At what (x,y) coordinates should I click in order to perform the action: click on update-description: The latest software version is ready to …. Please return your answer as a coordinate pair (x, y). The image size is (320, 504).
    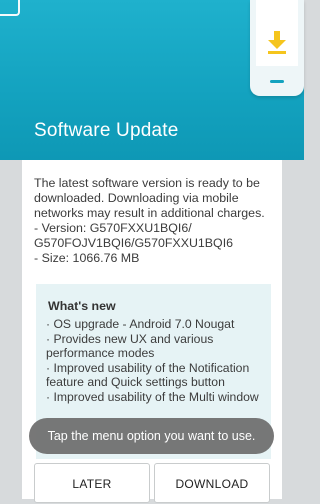
    Looking at the image, I should click on (155, 221).